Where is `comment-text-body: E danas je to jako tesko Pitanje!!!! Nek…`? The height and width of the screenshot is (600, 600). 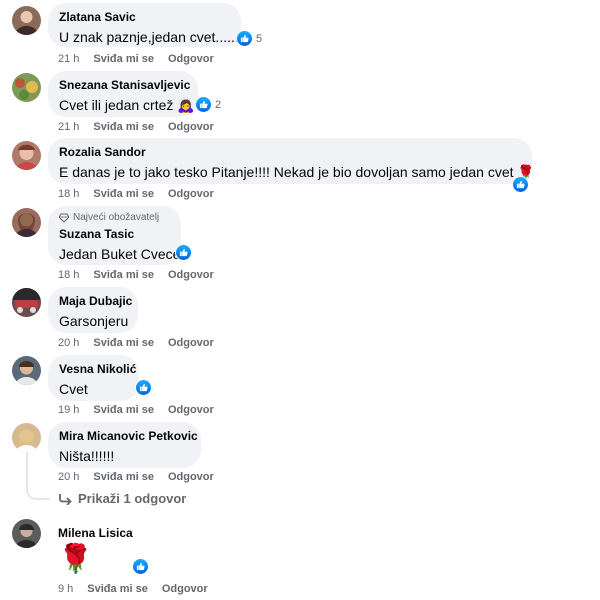 comment-text-body: E danas je to jako tesko Pitanje!!!! Nek… is located at coordinates (286, 172).